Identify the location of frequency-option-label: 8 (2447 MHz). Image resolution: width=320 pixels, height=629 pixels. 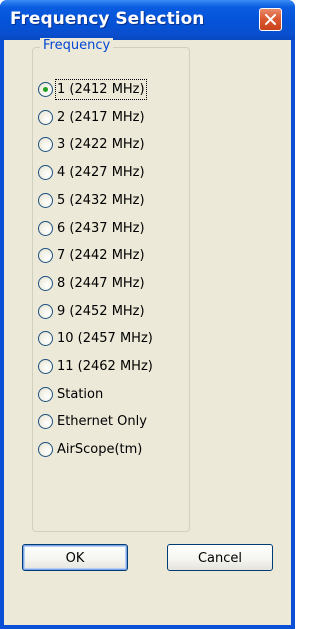
(101, 283).